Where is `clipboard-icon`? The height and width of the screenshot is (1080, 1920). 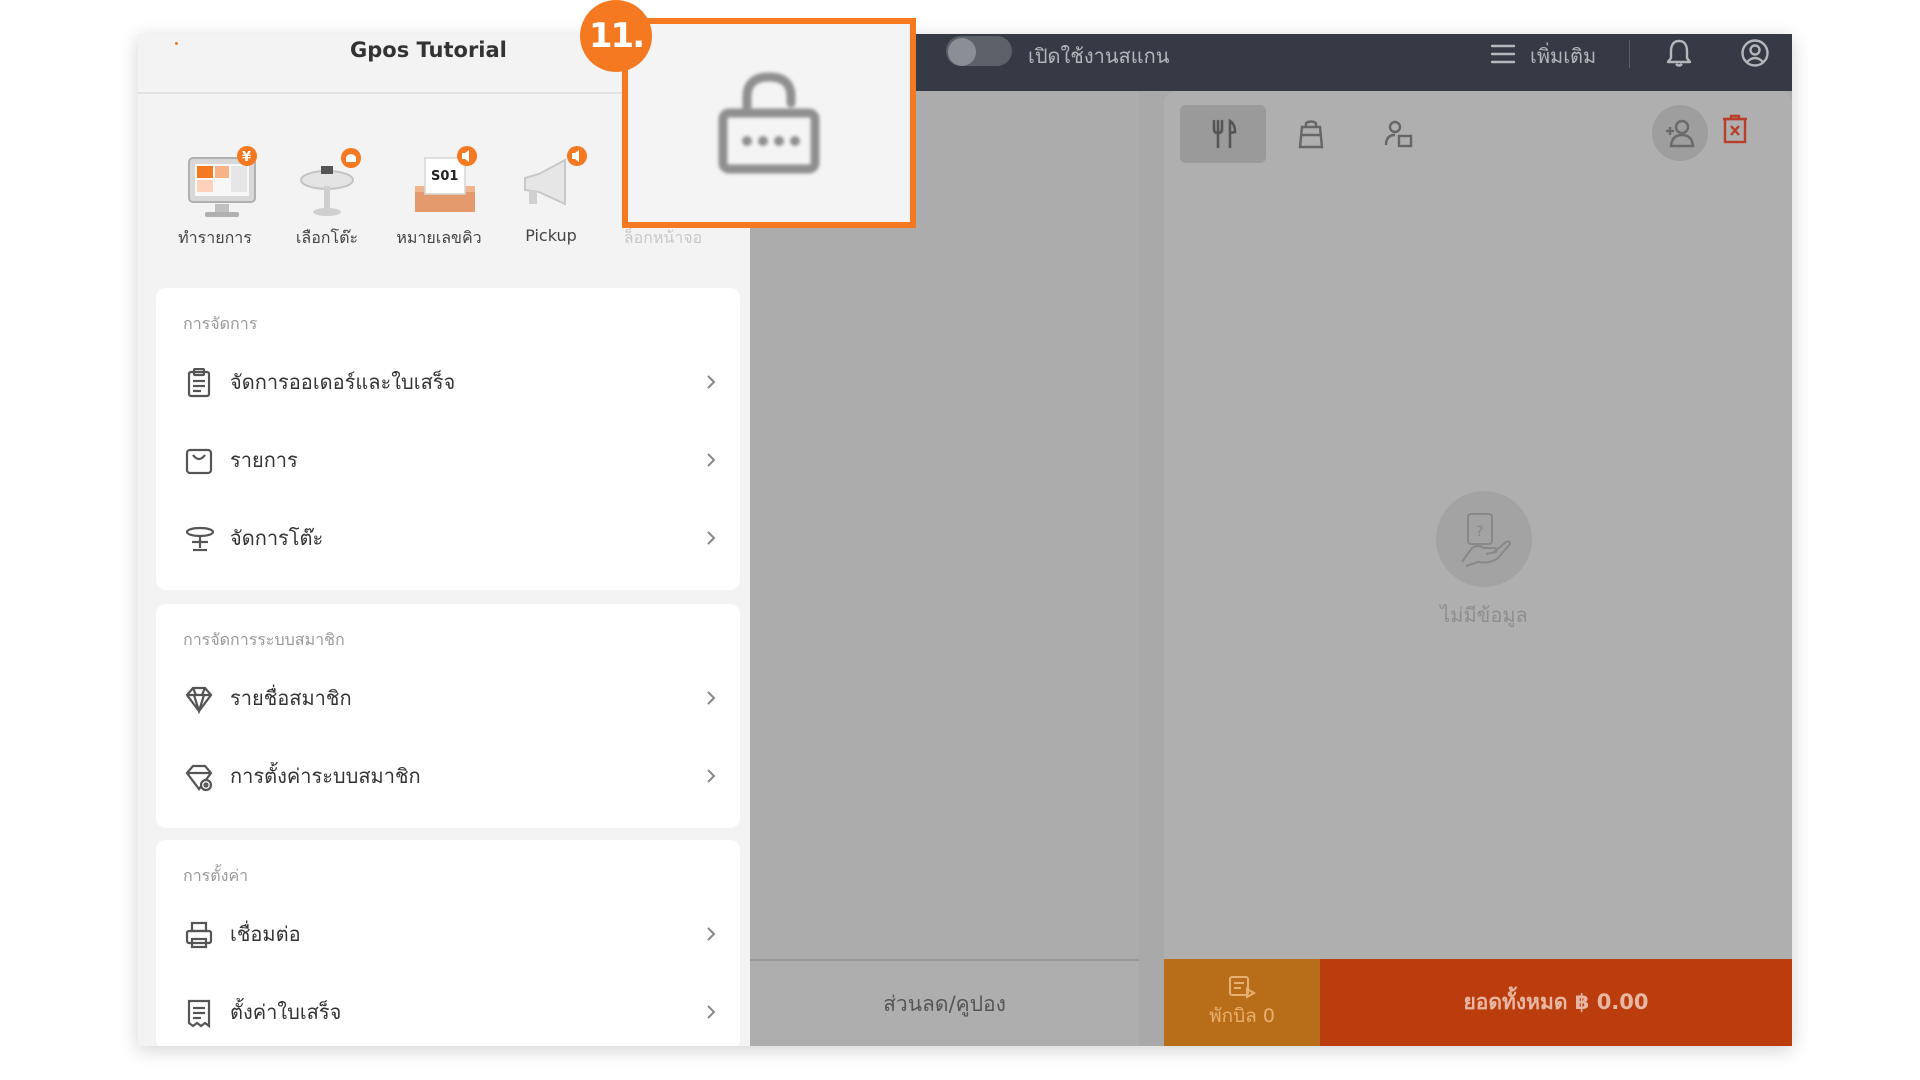 clipboard-icon is located at coordinates (199, 383).